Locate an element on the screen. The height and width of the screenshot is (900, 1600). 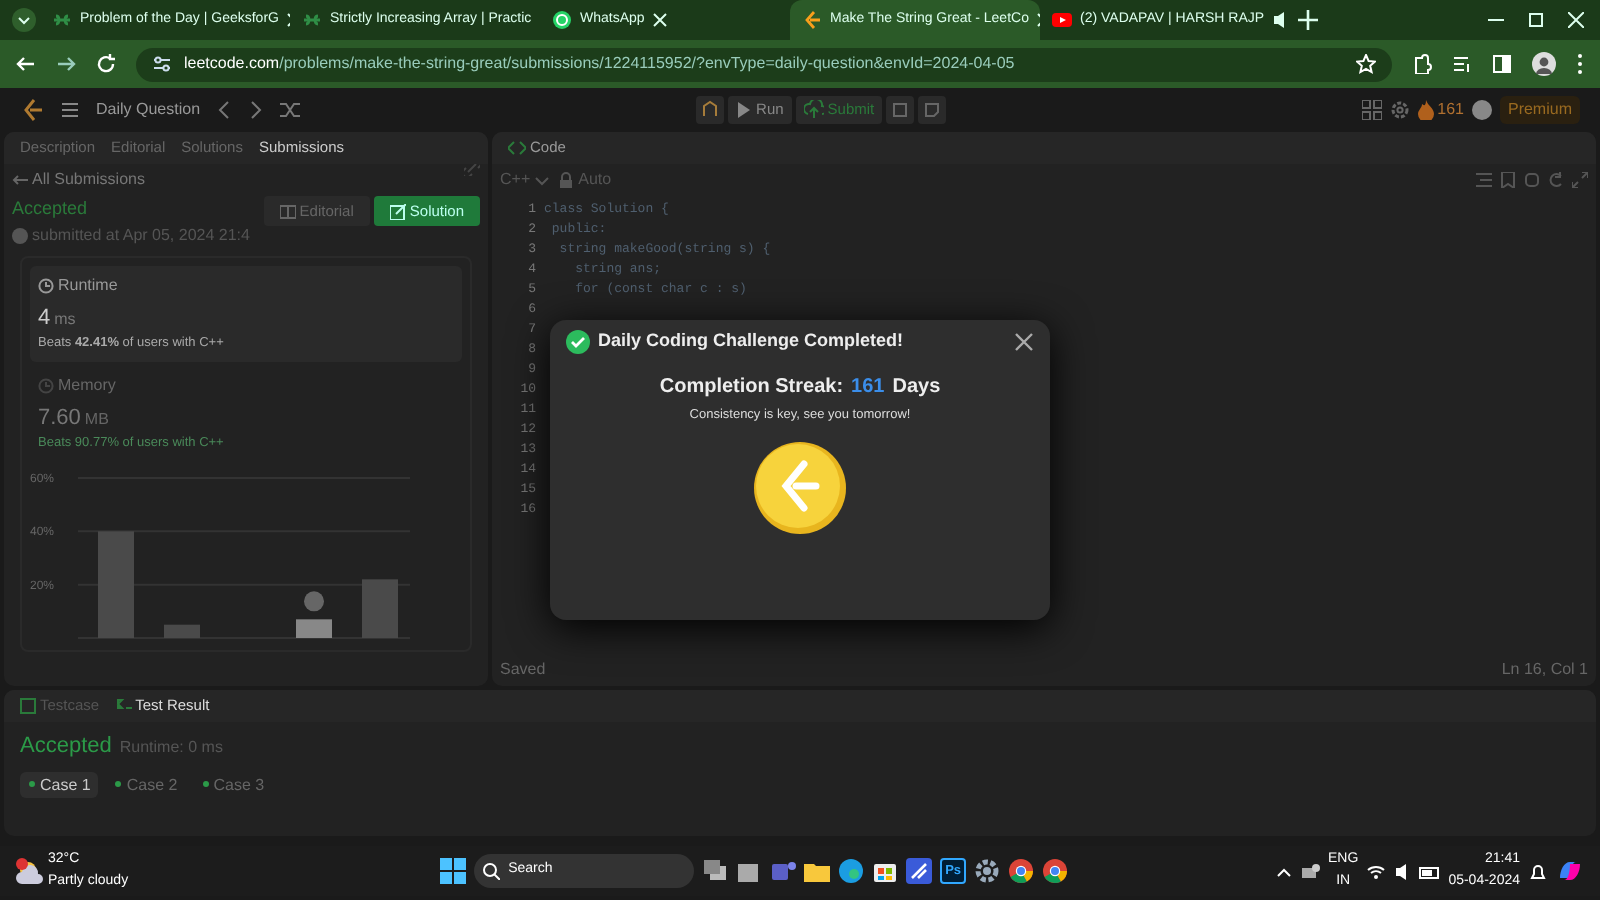
assistant-icon is located at coordinates (1570, 871).